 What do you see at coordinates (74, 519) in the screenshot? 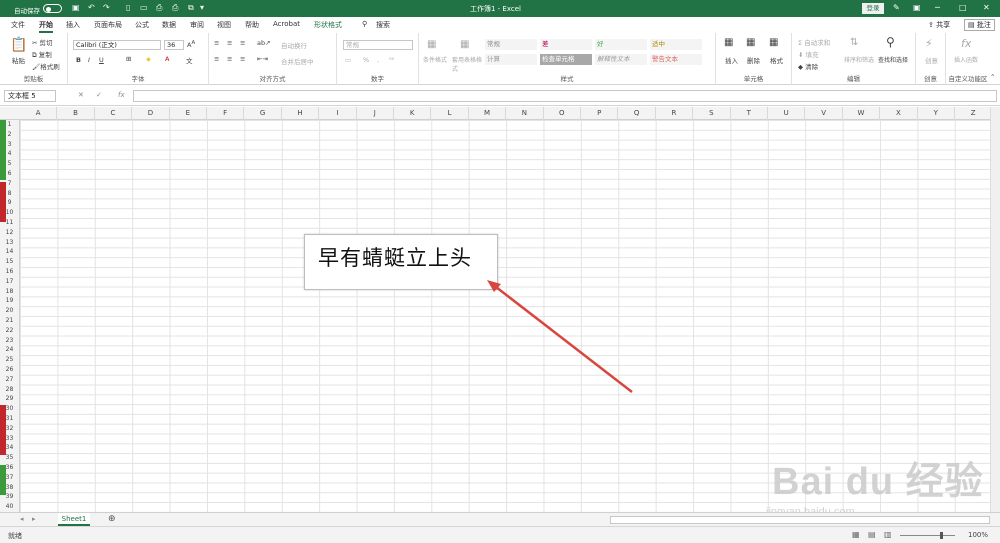
I see `sheet-tab-sheet1: Sheet1` at bounding box center [74, 519].